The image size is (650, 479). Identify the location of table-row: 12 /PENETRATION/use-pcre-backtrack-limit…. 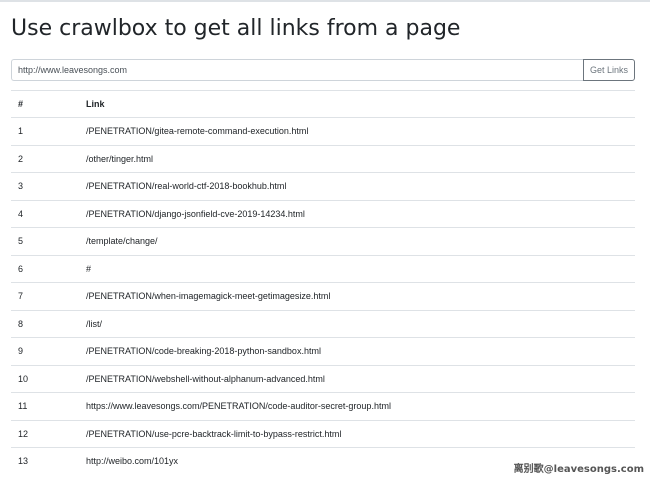
(323, 433).